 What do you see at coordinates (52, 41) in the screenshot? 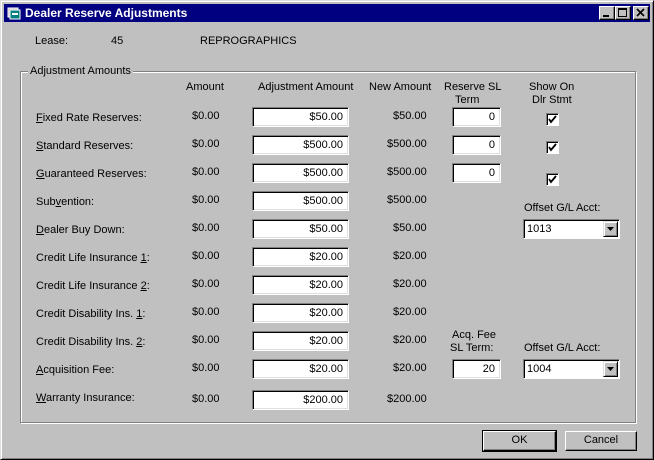
I see `lease-label: Lease:` at bounding box center [52, 41].